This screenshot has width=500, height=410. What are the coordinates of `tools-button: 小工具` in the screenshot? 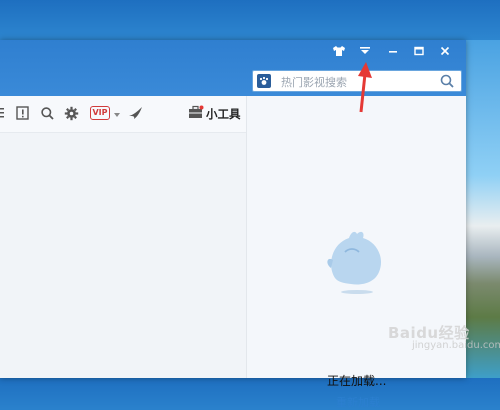 It's located at (223, 114).